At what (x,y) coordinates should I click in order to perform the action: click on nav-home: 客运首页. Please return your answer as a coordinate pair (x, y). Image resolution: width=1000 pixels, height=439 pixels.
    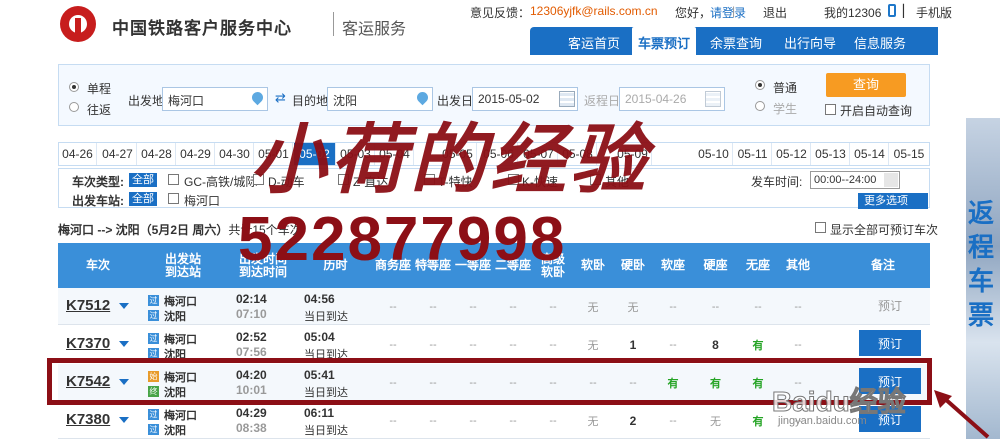
    Looking at the image, I should click on (594, 42).